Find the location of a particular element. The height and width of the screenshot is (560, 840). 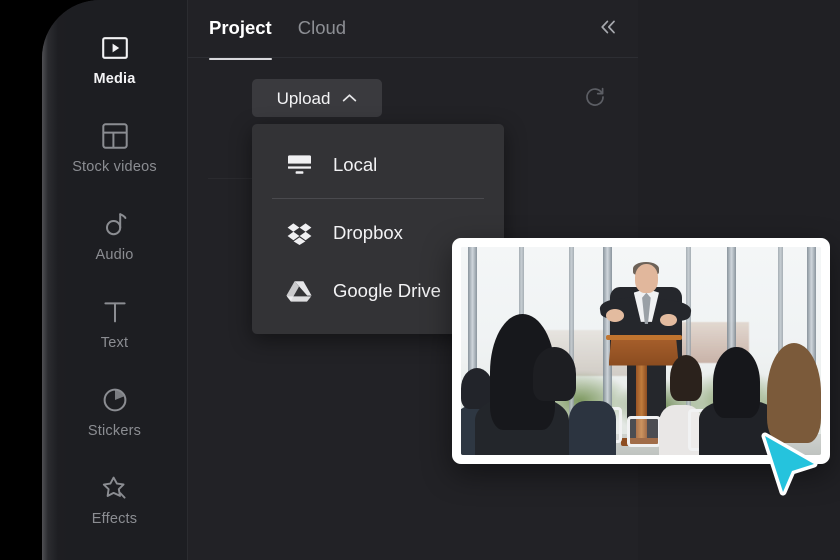

tab-label: Cloud is located at coordinates (322, 27).